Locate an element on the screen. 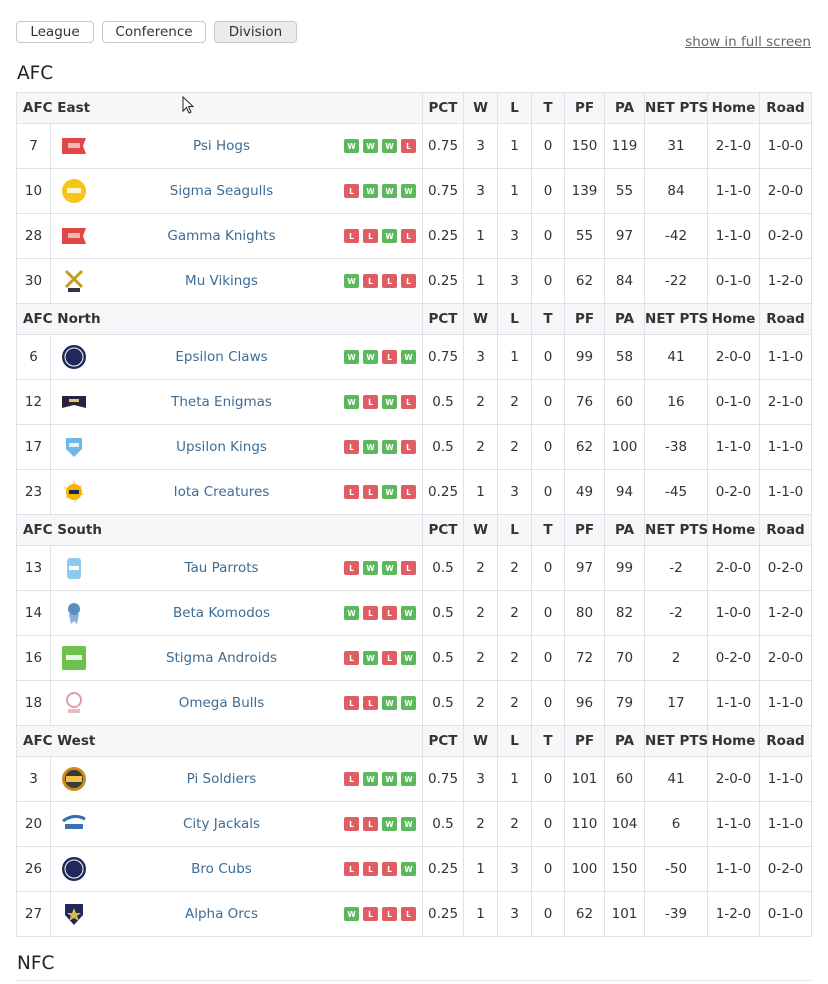 The image size is (828, 984). red-flag-logo is located at coordinates (74, 236).